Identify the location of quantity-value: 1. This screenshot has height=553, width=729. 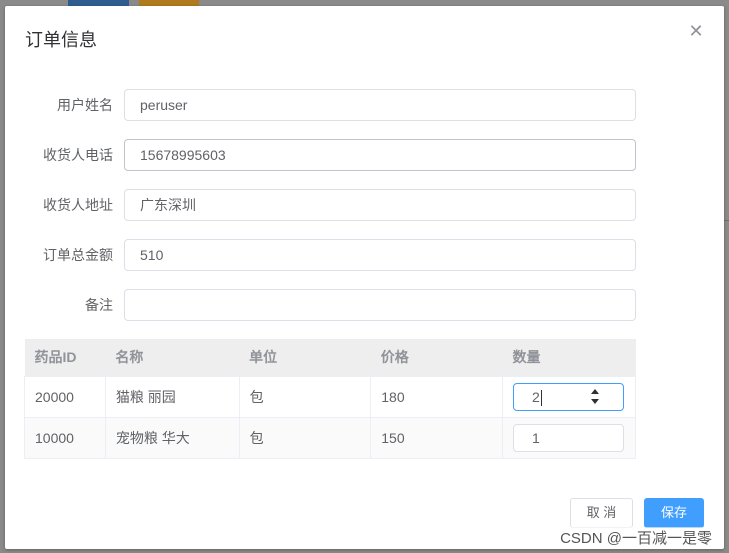
(535, 437).